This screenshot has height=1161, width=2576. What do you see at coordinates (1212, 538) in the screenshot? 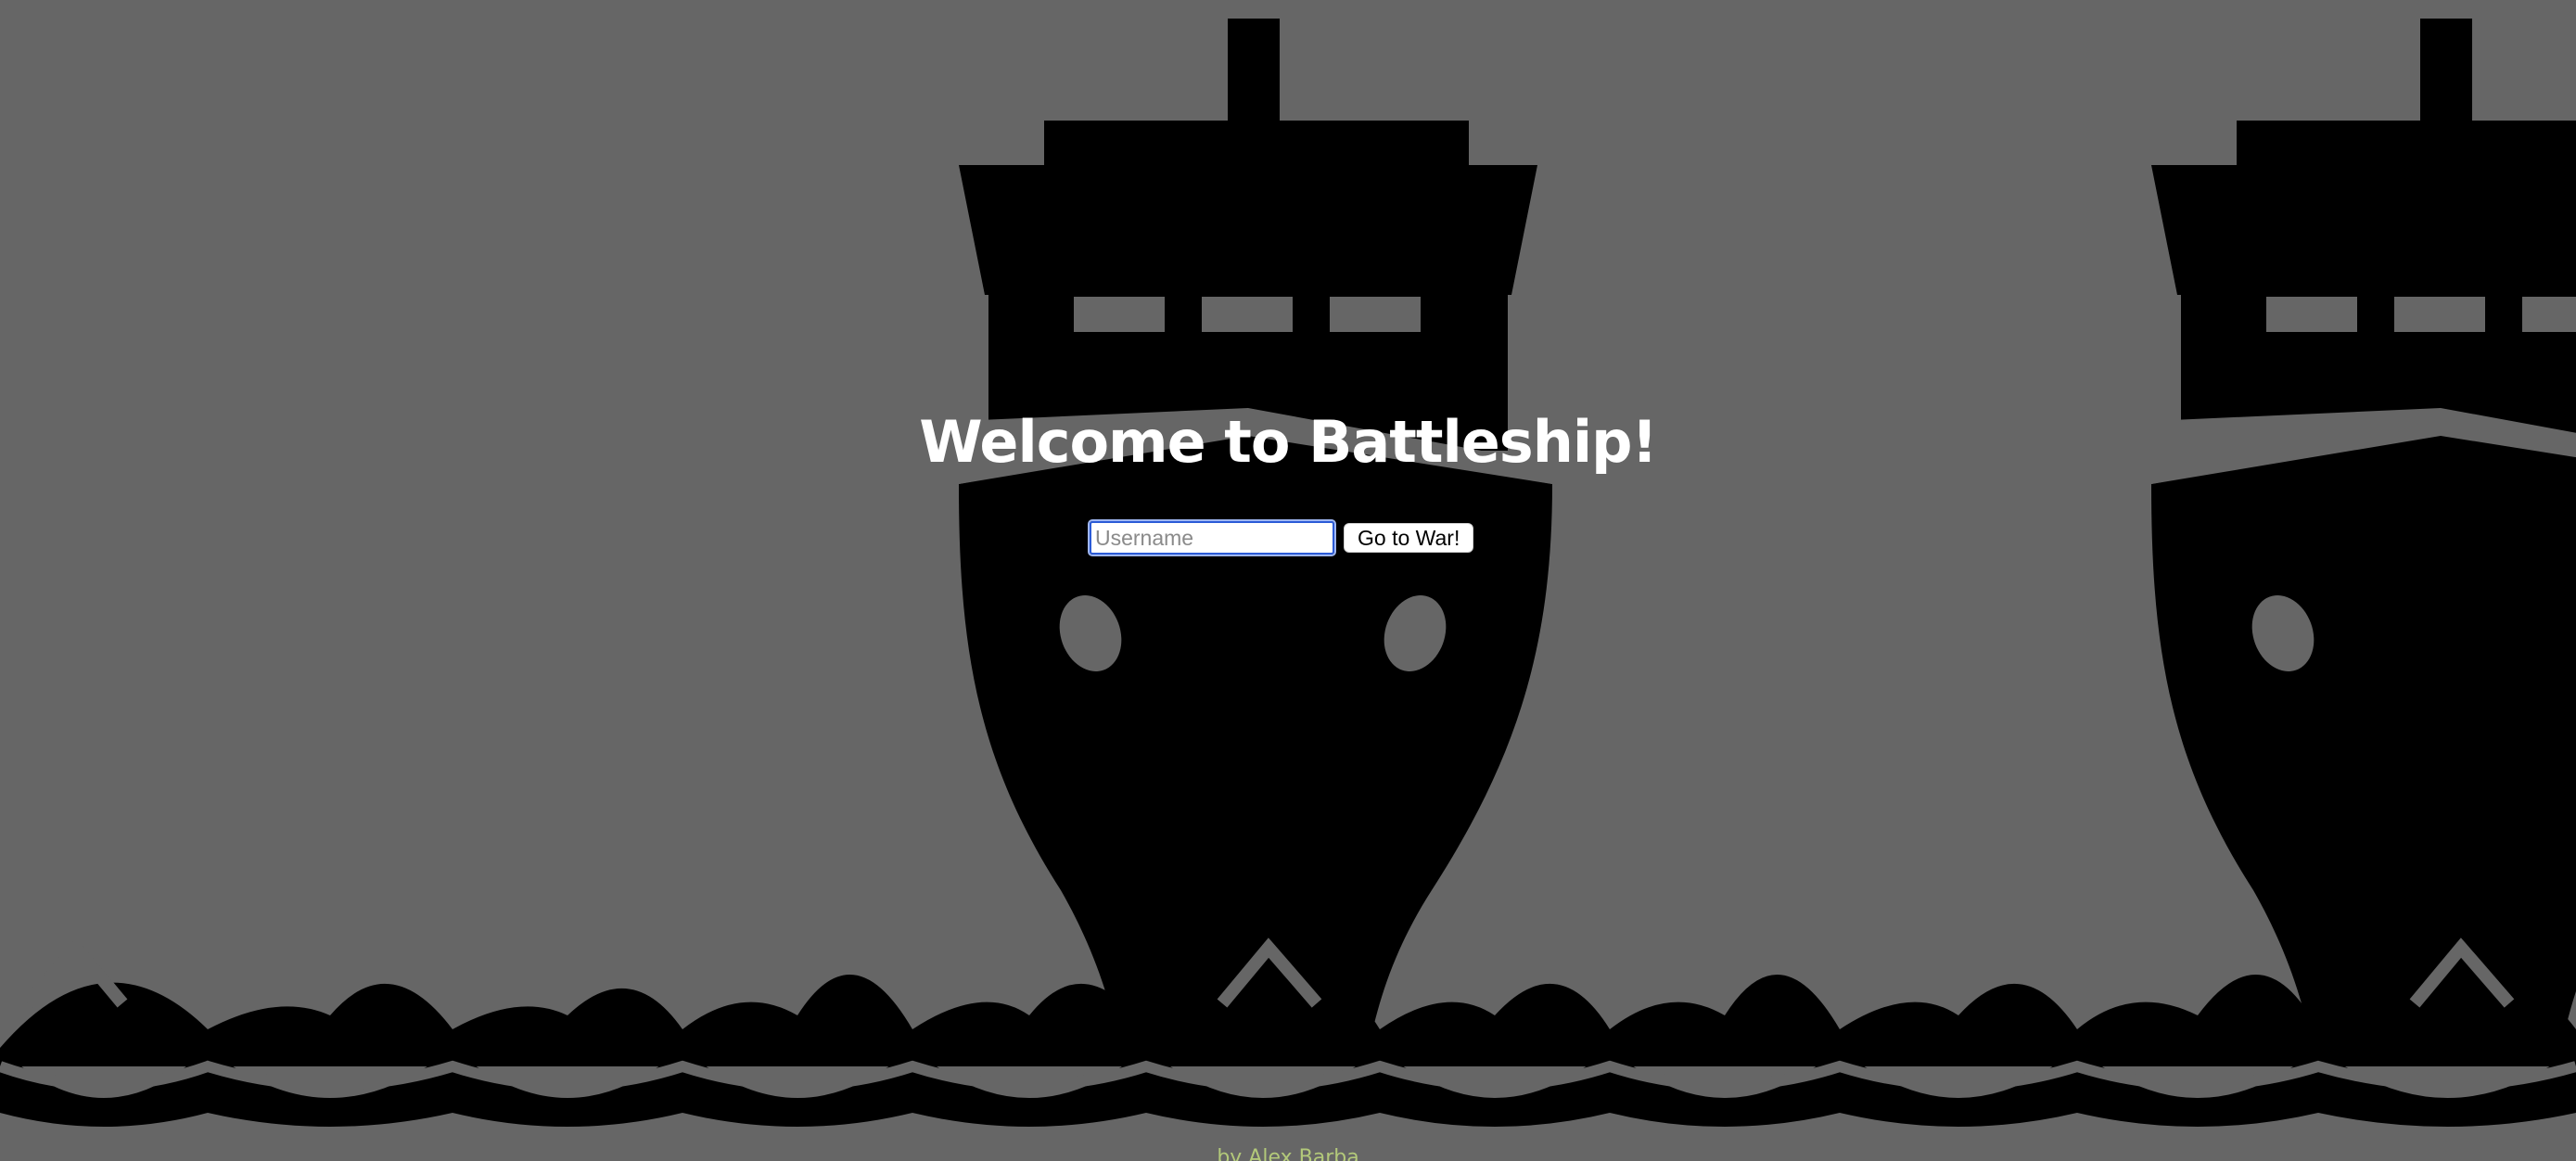
I see `username-input` at bounding box center [1212, 538].